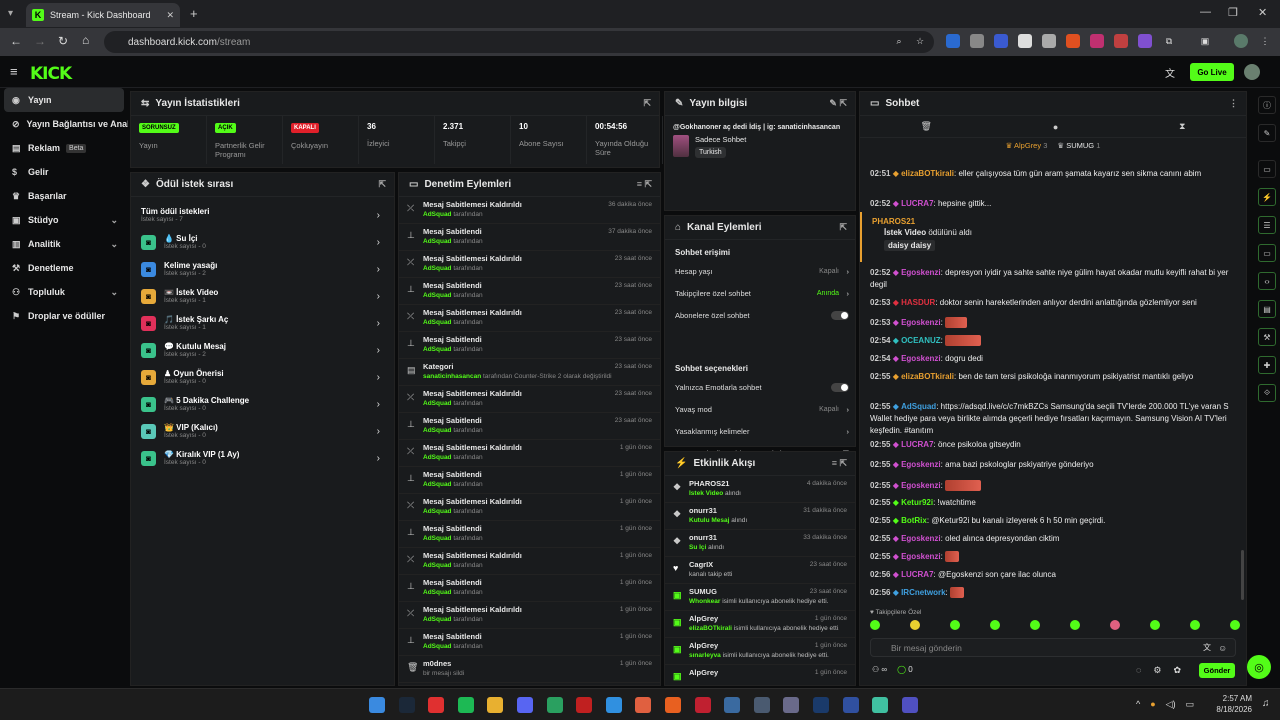 This screenshot has height=720, width=1280. I want to click on chat-username: OCEANUZ, so click(921, 340).